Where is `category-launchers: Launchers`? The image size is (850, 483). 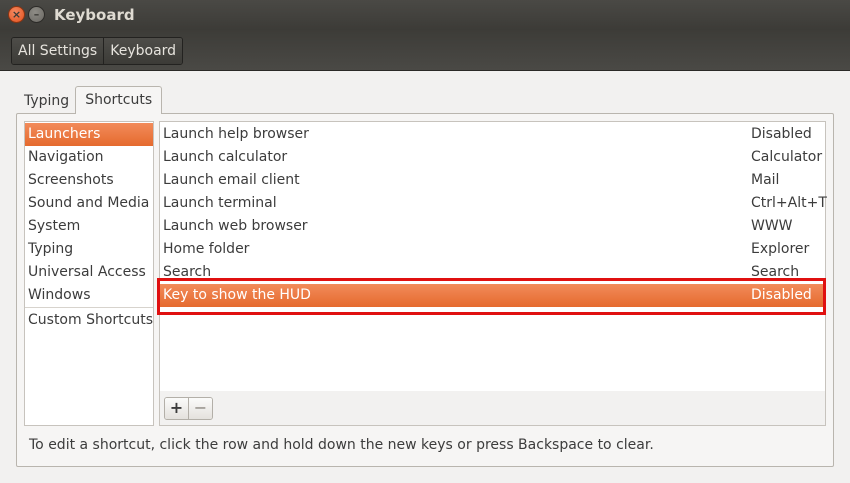 category-launchers: Launchers is located at coordinates (89, 134).